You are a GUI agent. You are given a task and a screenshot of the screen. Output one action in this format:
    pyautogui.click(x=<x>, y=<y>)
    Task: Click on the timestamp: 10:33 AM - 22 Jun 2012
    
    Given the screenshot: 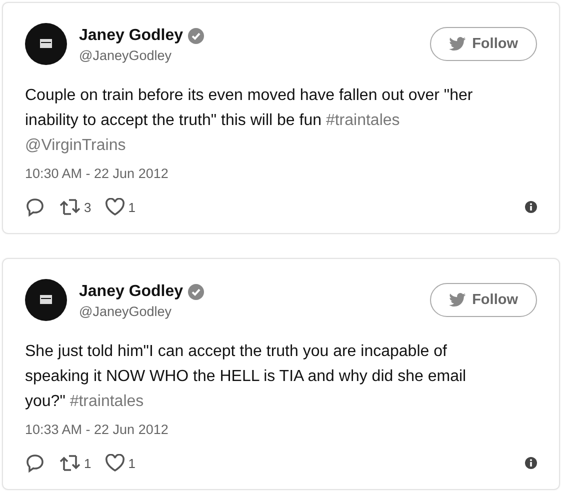 What is the action you would take?
    pyautogui.click(x=281, y=429)
    